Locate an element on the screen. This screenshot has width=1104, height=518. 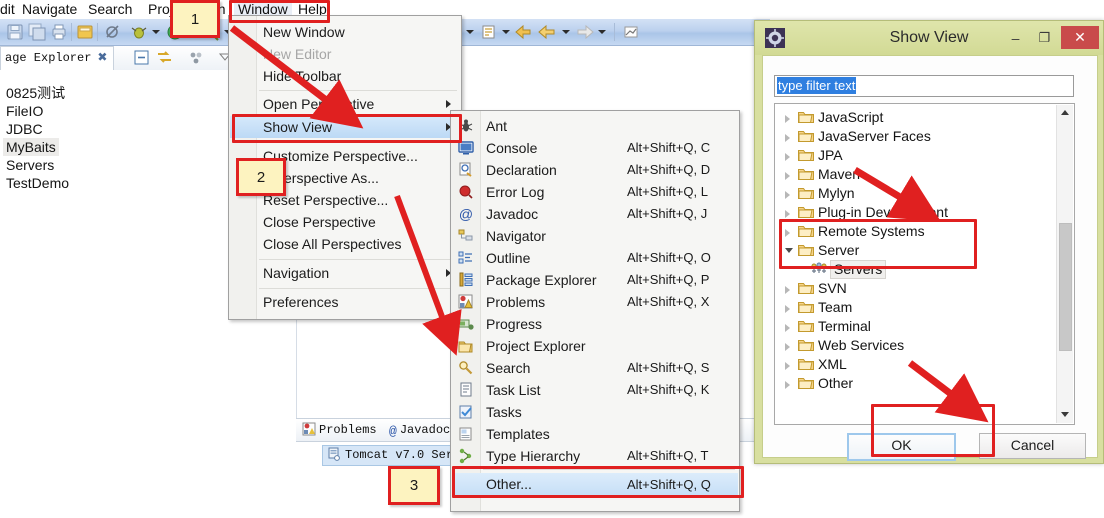
menu-item-show-view: Show View is located at coordinates (345, 127).